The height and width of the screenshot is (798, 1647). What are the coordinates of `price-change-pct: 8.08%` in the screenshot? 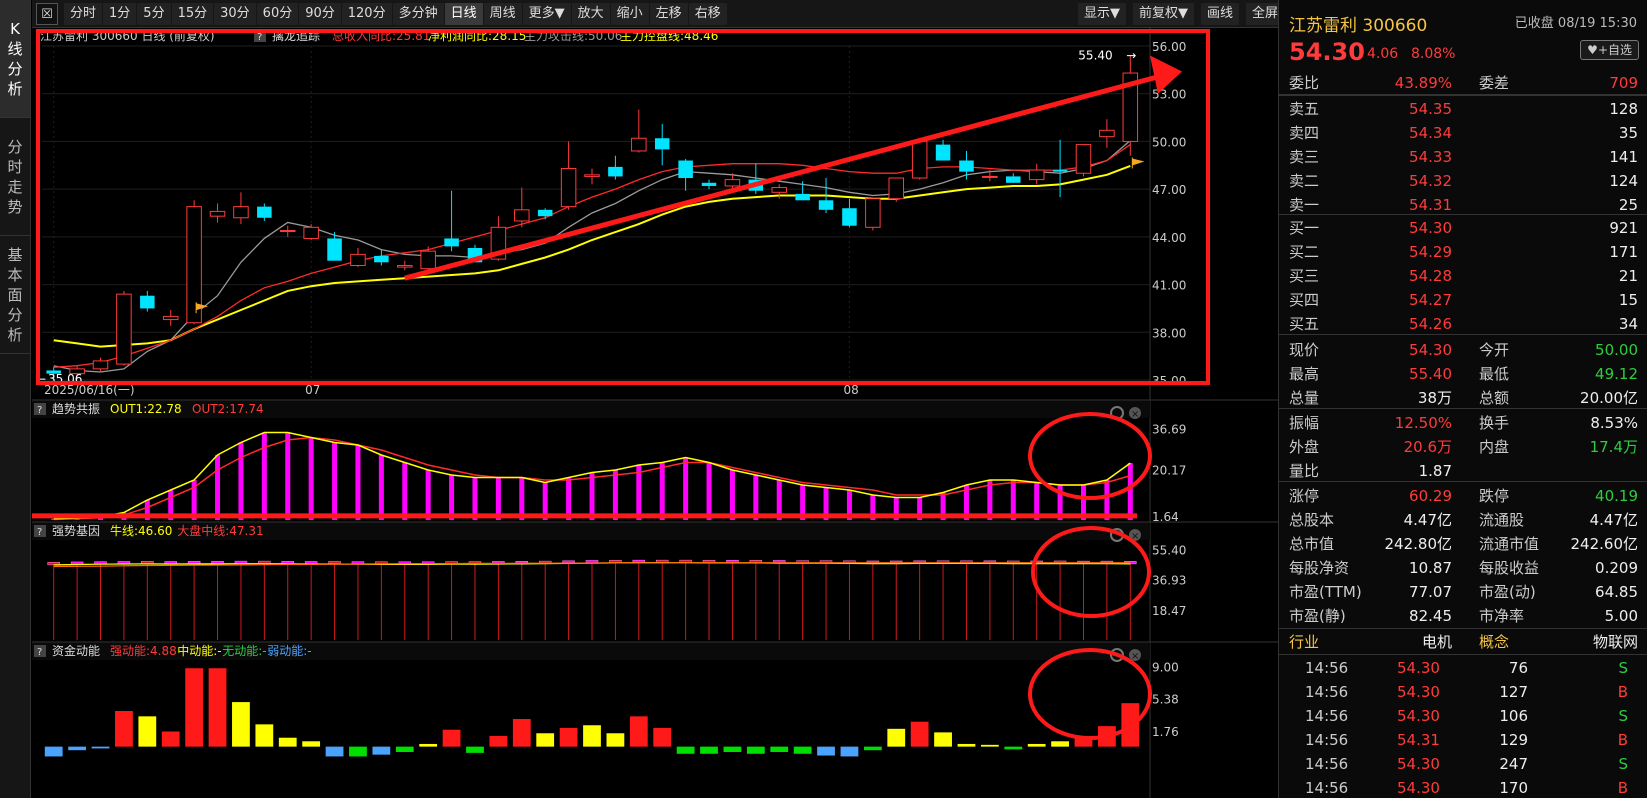 It's located at (1433, 54).